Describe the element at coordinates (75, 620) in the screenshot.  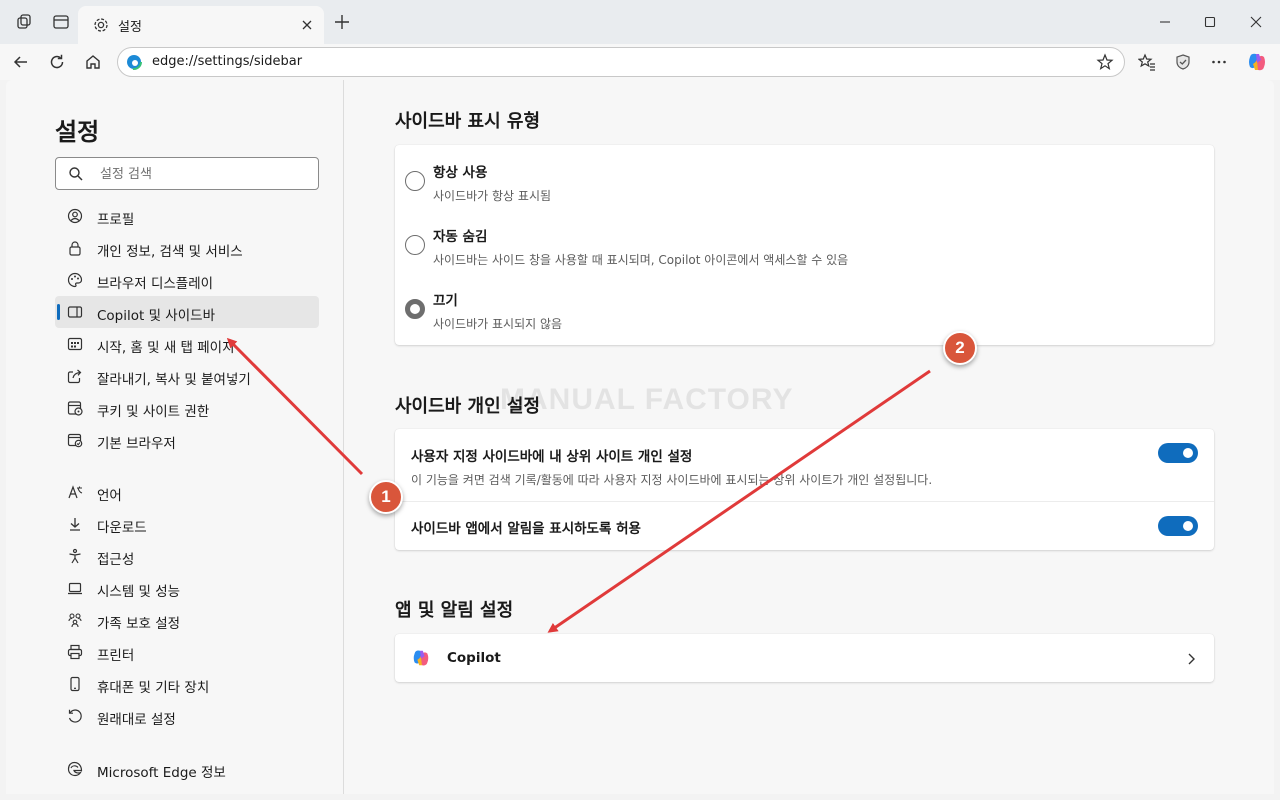
I see `family-icon` at that location.